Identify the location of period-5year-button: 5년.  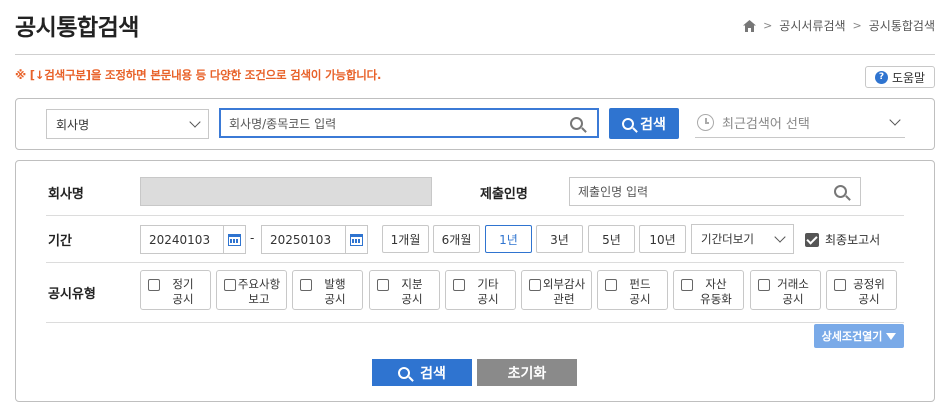
(611, 239).